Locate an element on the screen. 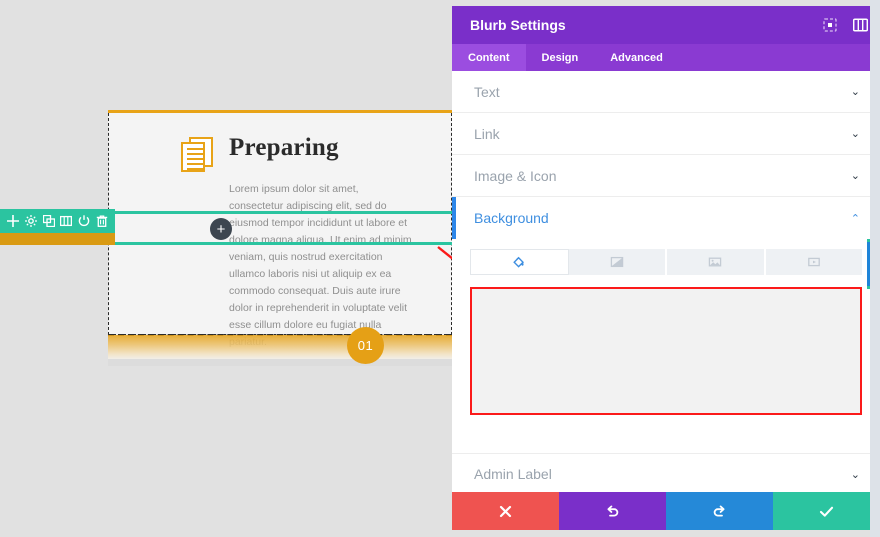 The height and width of the screenshot is (537, 880). image-icon is located at coordinates (715, 262).